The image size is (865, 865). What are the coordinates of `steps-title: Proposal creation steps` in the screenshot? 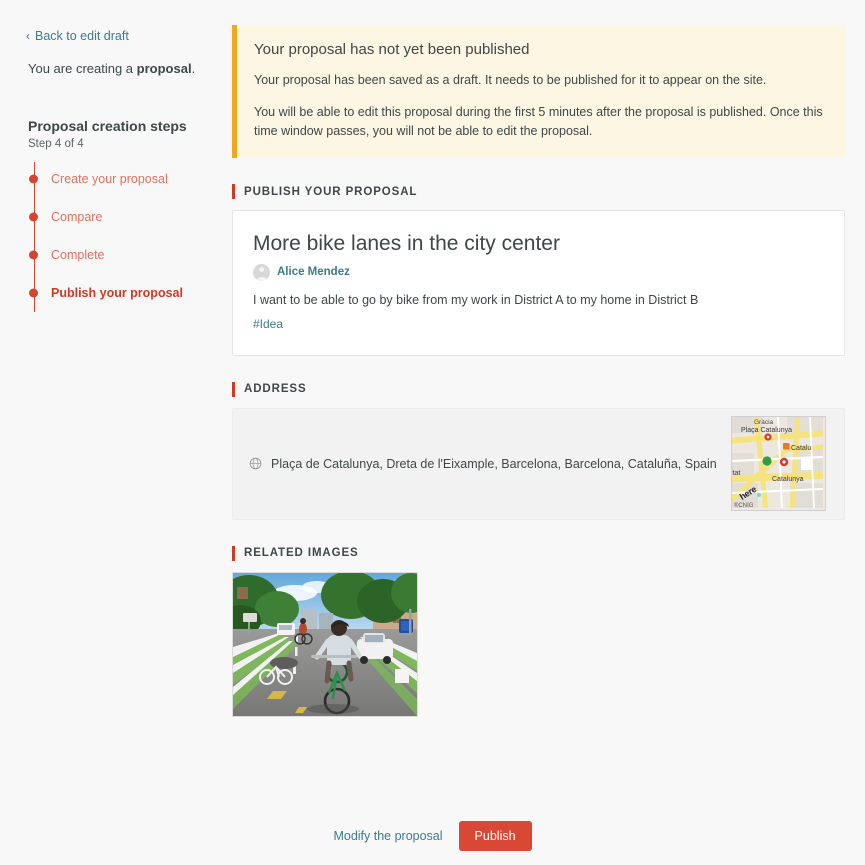 It's located at (107, 126).